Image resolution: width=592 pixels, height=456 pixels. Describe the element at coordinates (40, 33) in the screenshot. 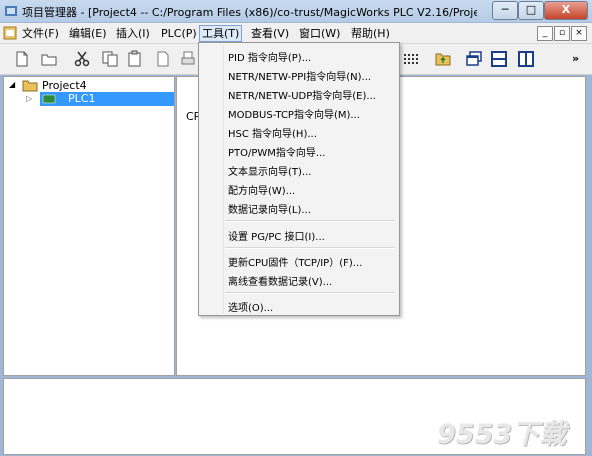

I see `menu-file: 文件(F)` at that location.